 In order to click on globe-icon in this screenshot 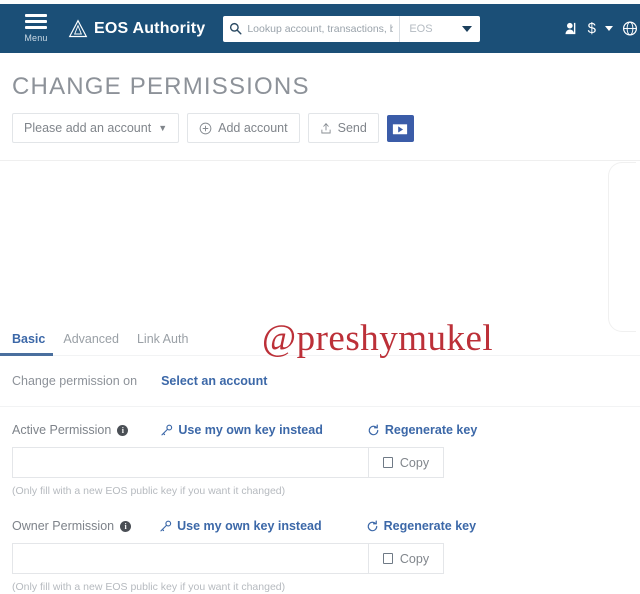, I will do `click(630, 28)`.